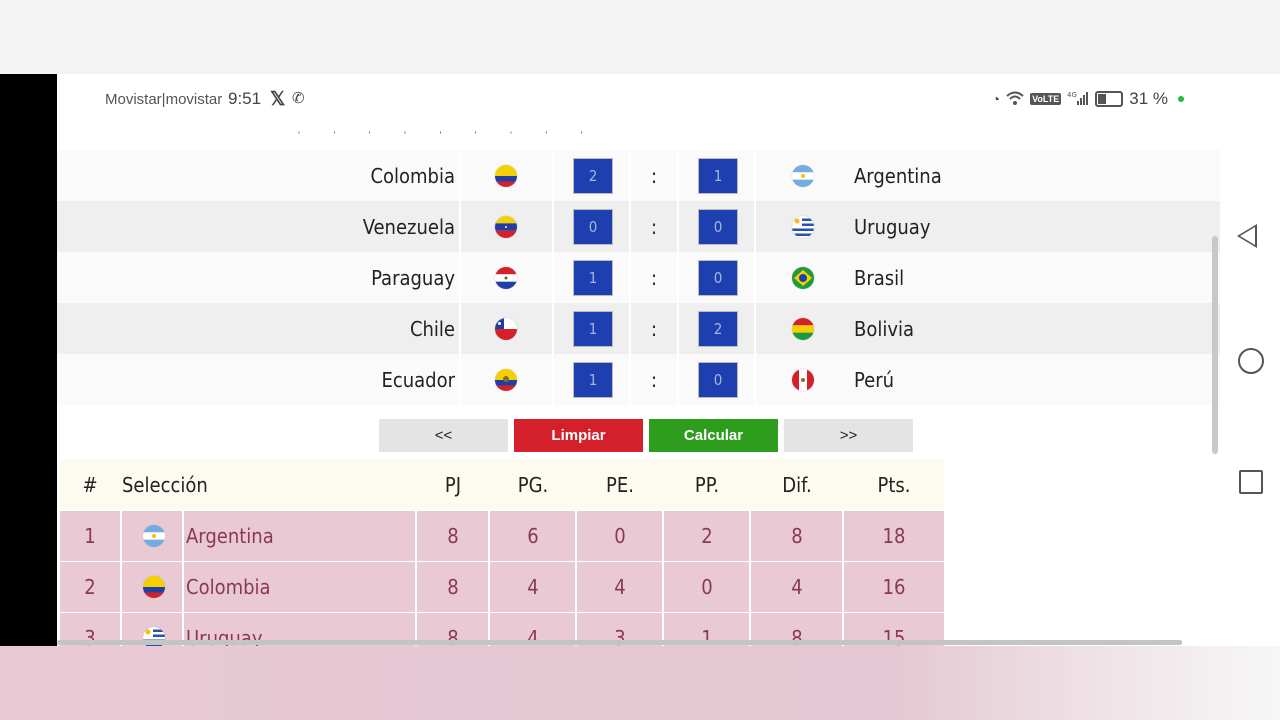 The image size is (1280, 720). Describe the element at coordinates (874, 379) in the screenshot. I see `away-team-name: Perú` at that location.